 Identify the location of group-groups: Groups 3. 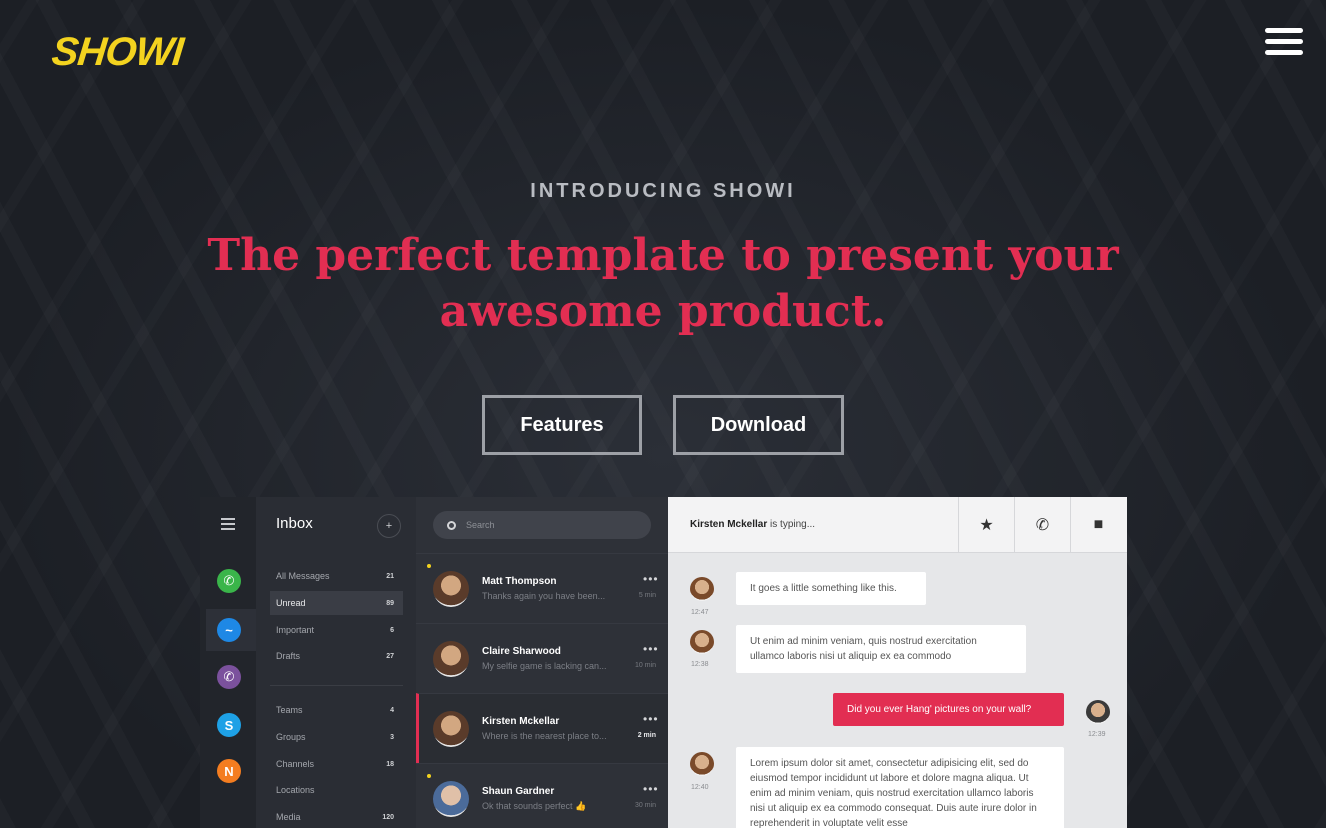
(336, 737).